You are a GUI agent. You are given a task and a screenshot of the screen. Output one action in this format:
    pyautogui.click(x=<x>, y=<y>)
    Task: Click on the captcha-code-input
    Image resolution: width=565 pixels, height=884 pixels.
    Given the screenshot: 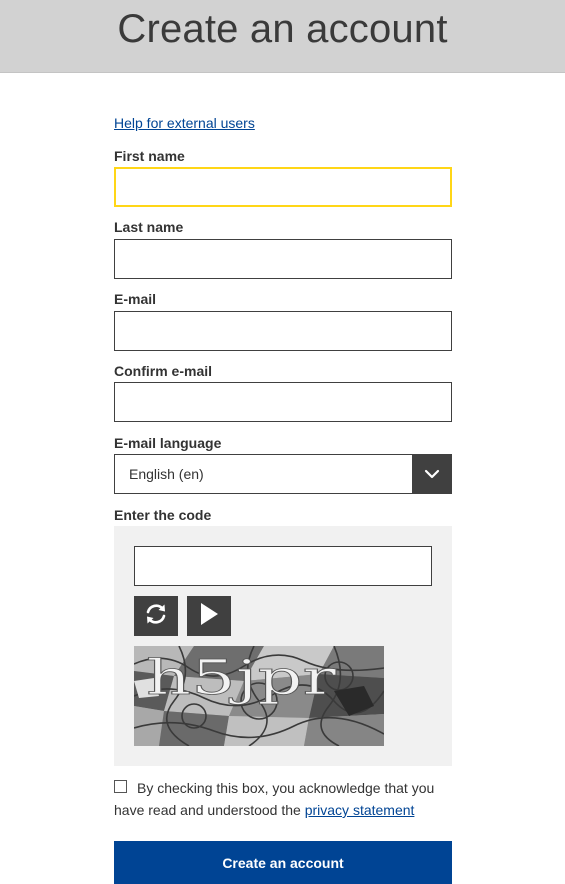 What is the action you would take?
    pyautogui.click(x=283, y=566)
    